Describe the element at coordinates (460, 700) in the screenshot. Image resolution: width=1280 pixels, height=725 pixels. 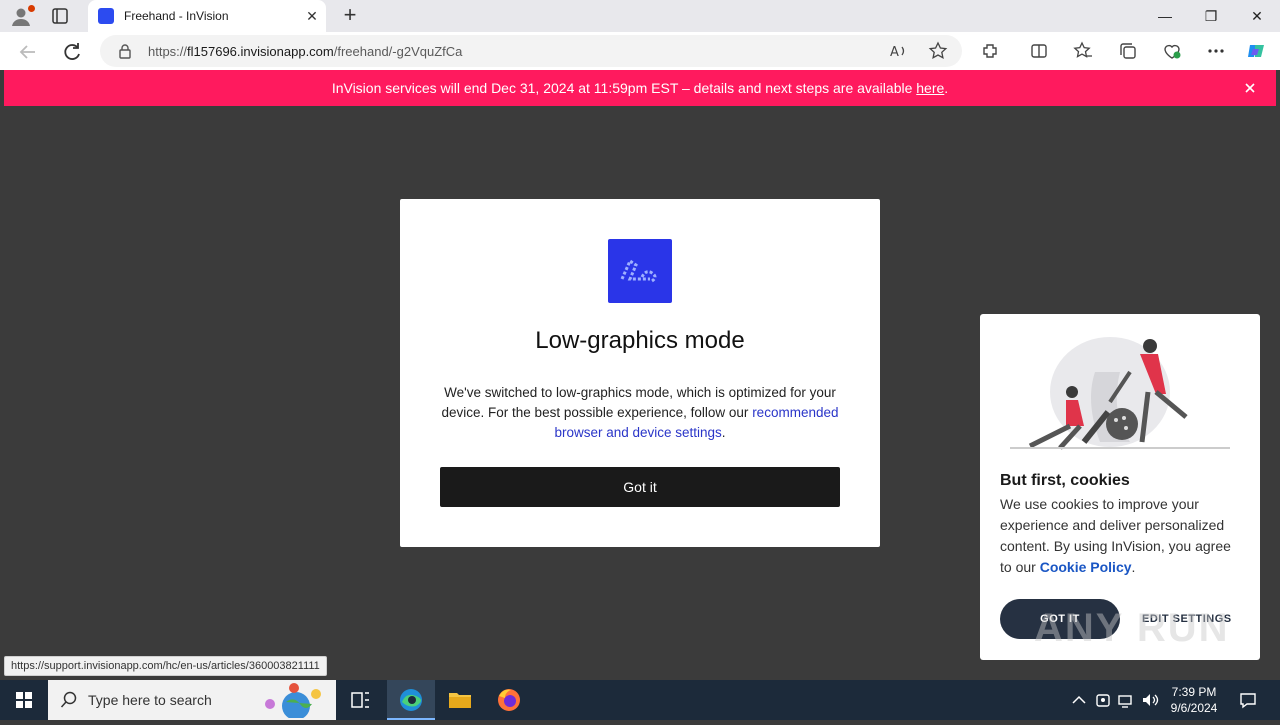
I see `file-explorer-icon` at that location.